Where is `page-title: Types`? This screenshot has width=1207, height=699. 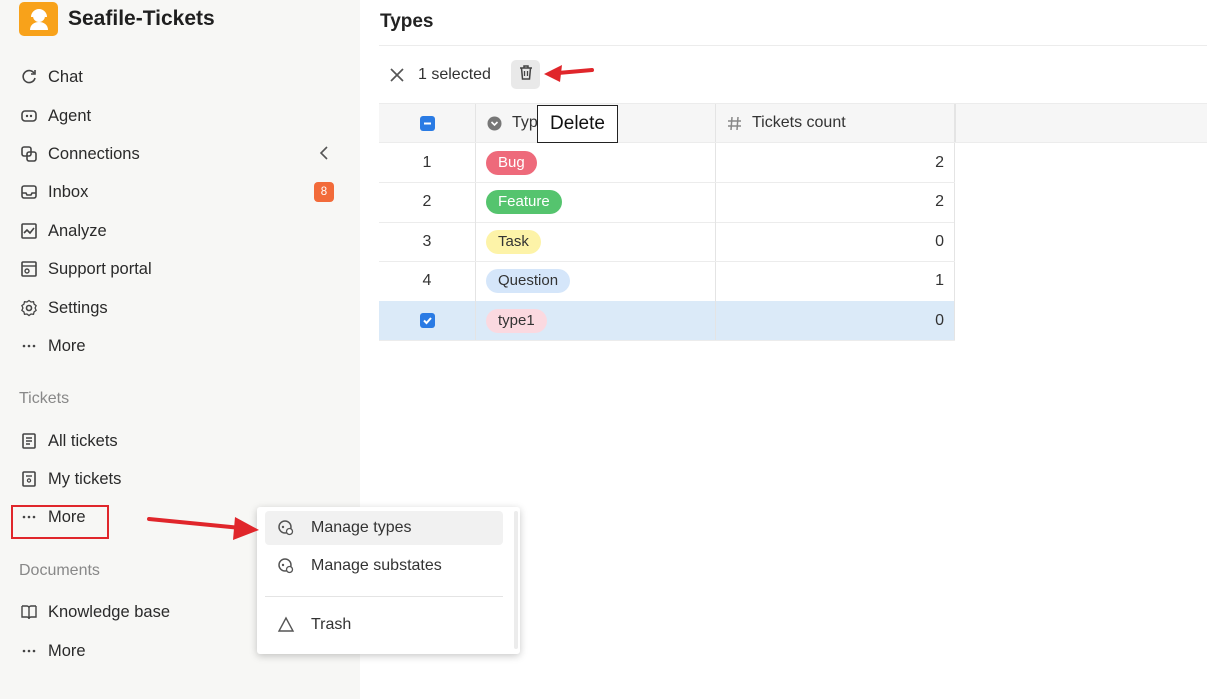 page-title: Types is located at coordinates (407, 21).